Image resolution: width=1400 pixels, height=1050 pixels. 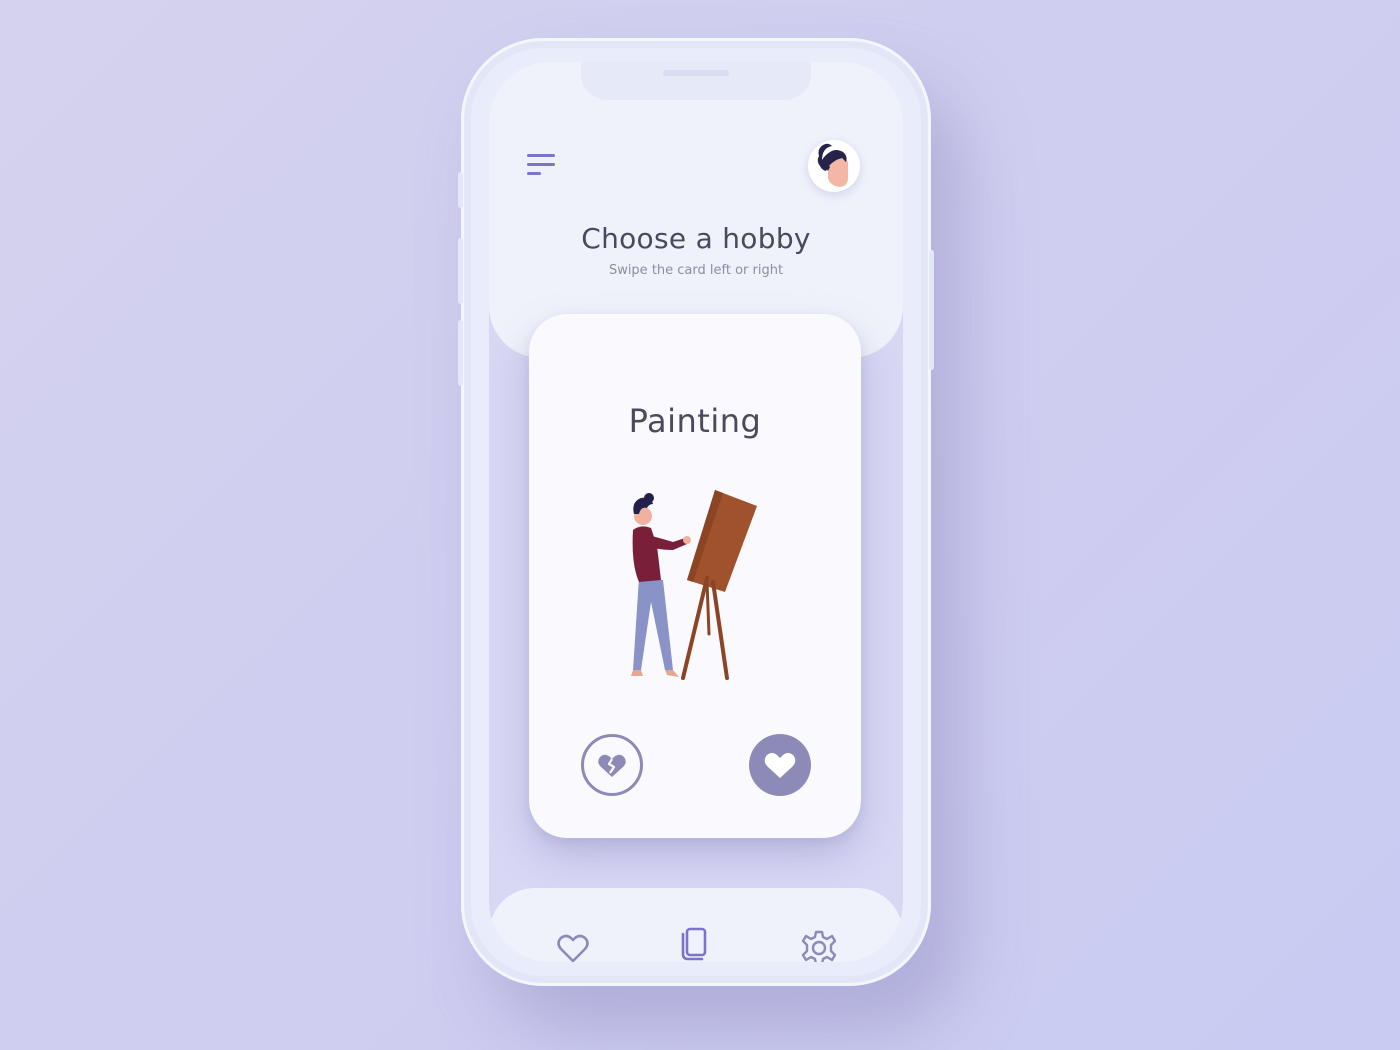 I want to click on side-button-volume-down, so click(x=460, y=353).